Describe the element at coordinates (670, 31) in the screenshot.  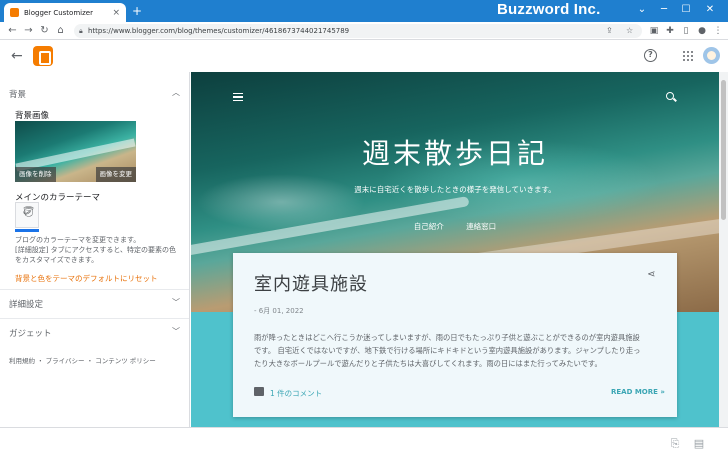
I see `puzzle-extensions-icon: ✚` at that location.